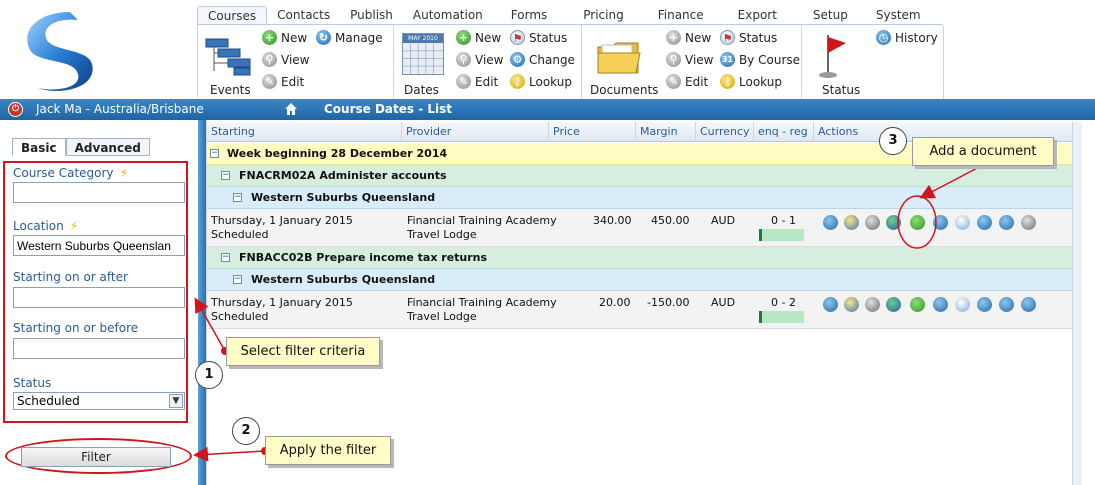 This screenshot has width=1095, height=485. What do you see at coordinates (282, 302) in the screenshot?
I see `row-date: Thursday, 1 January 2015` at bounding box center [282, 302].